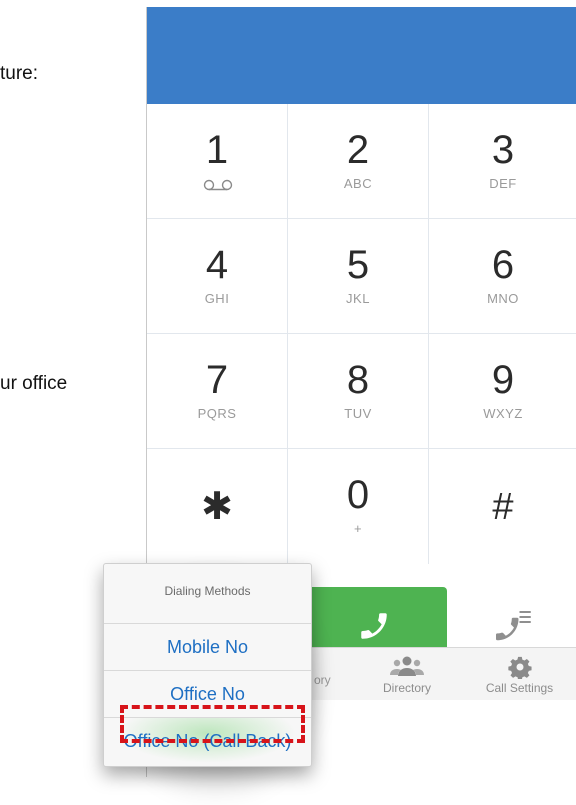  What do you see at coordinates (361, 55) in the screenshot?
I see `app-header` at bounding box center [361, 55].